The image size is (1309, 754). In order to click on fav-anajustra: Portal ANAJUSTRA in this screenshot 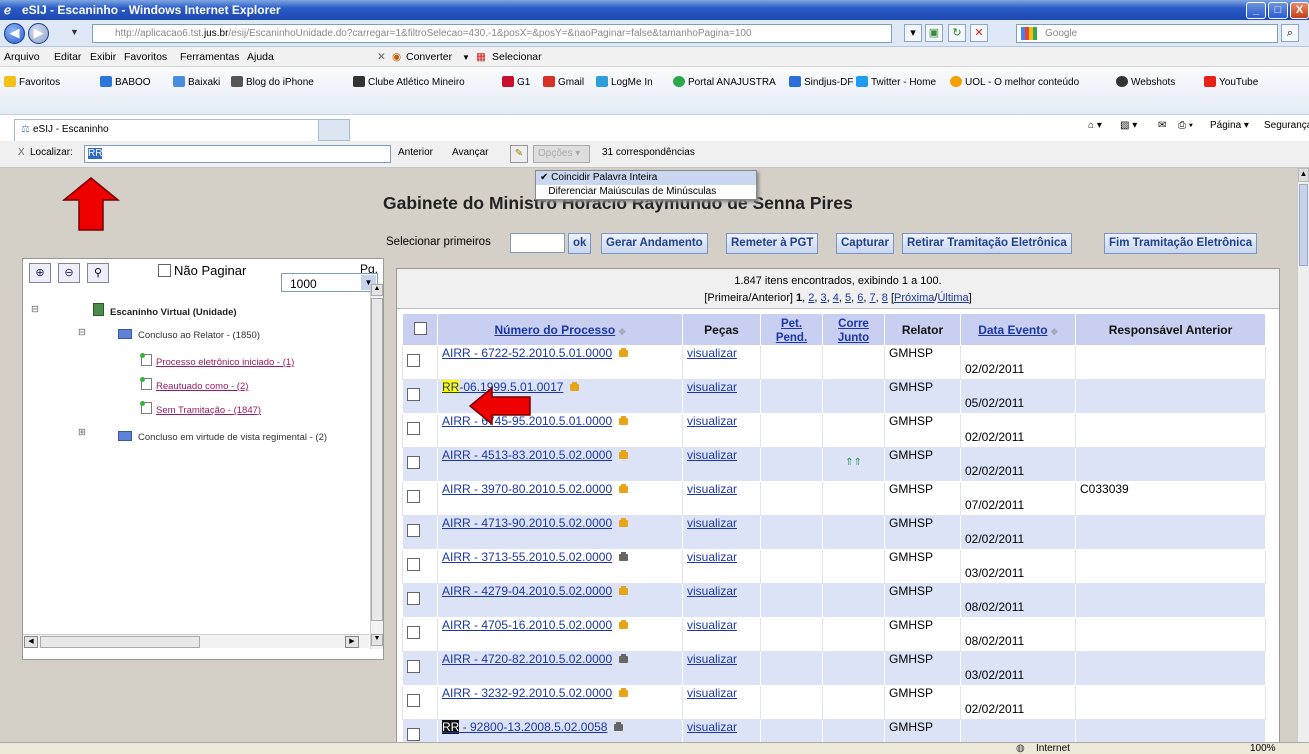, I will do `click(724, 82)`.